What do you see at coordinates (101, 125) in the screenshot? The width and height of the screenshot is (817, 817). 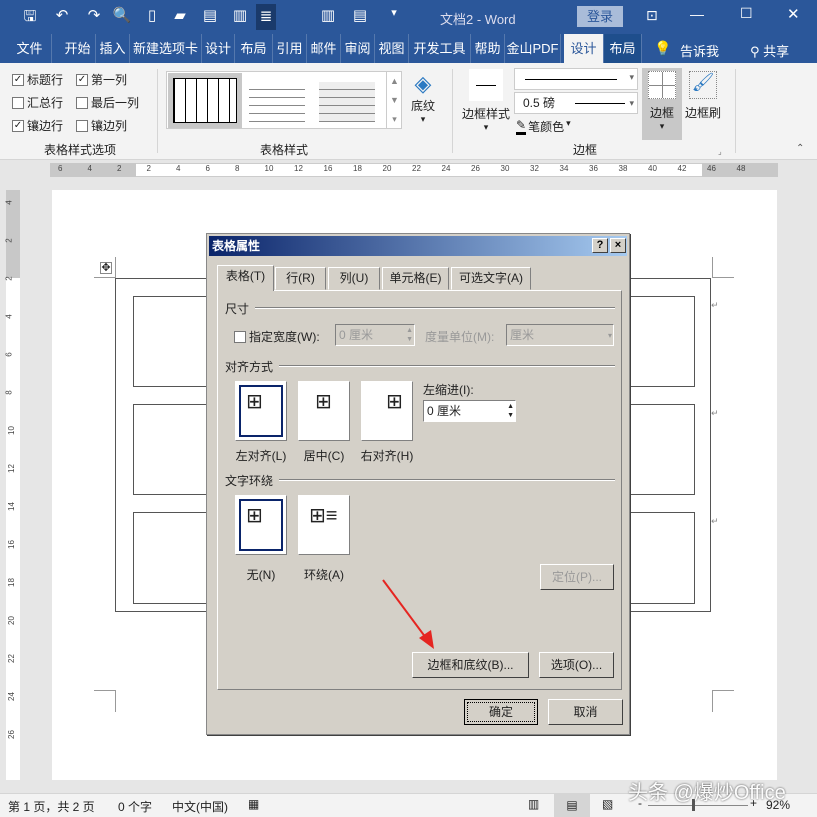 I see `checkbox-banded-columns: 镶边列` at bounding box center [101, 125].